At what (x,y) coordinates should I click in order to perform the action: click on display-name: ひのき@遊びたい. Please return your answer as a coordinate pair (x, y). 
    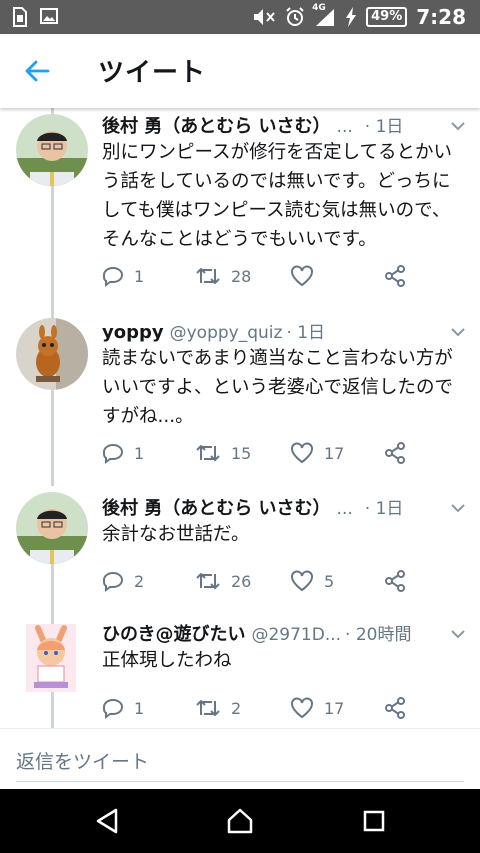
    Looking at the image, I should click on (173, 633).